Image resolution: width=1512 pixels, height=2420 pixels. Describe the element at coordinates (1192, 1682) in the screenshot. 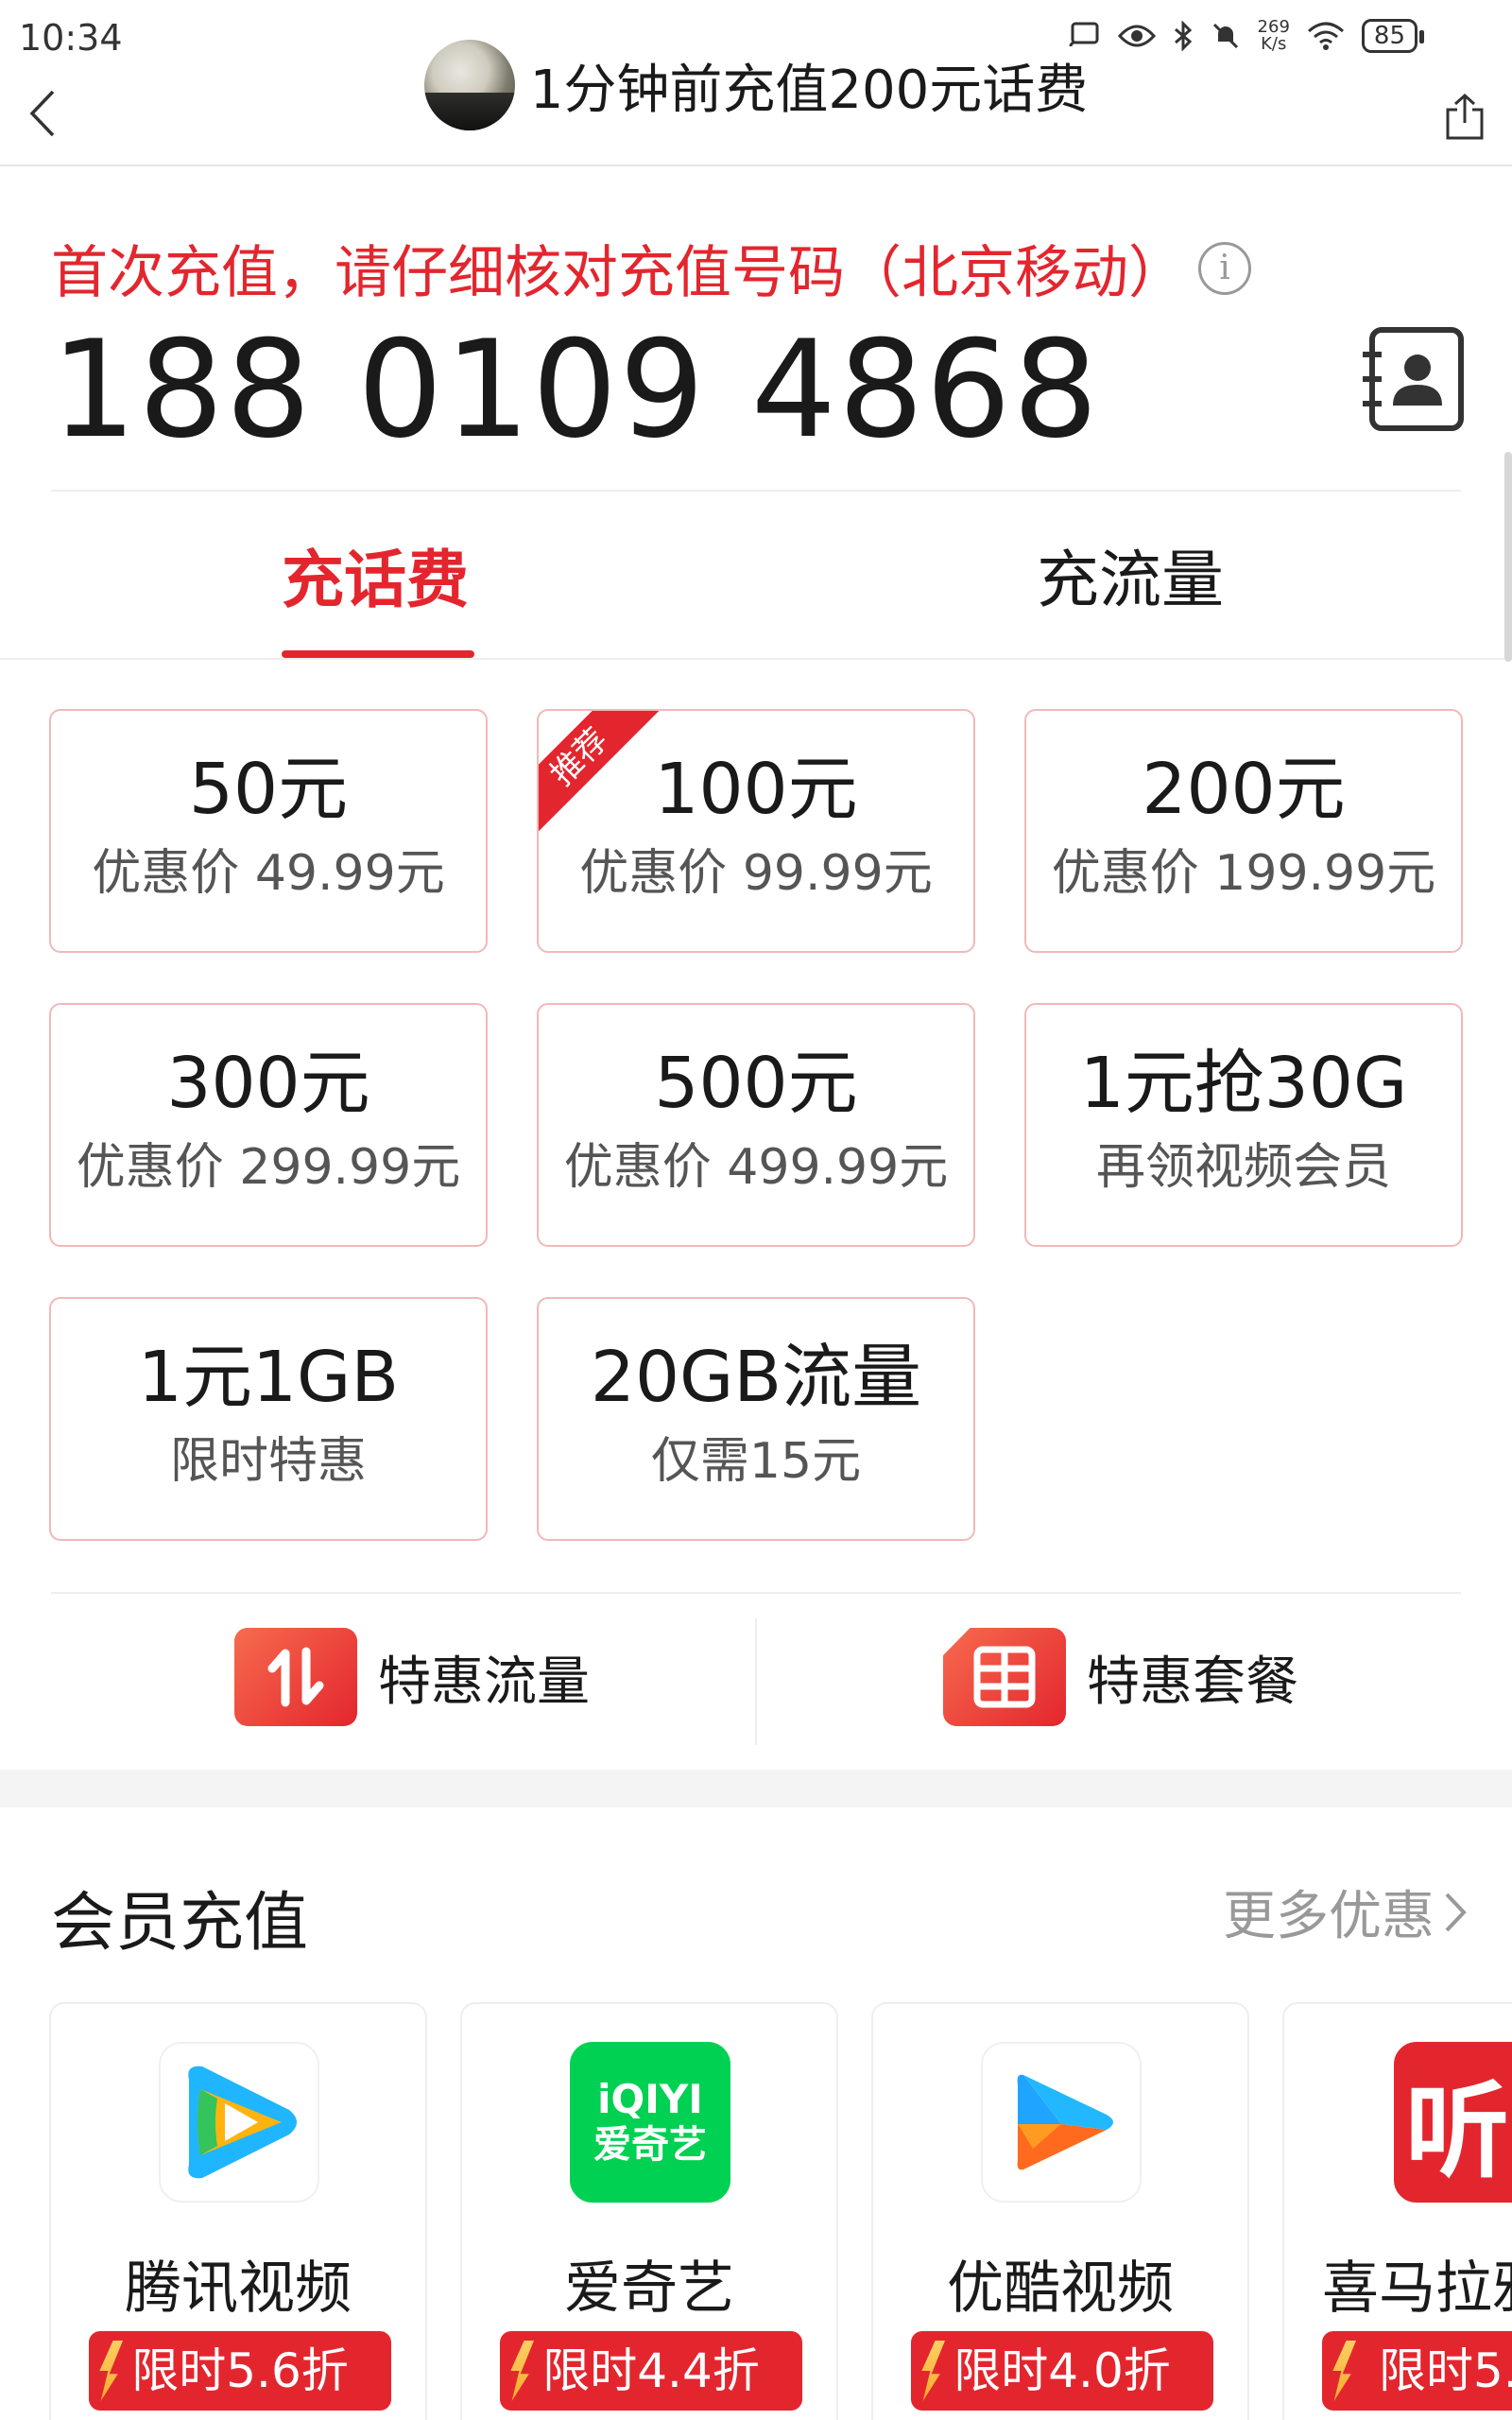

I see `quick-link-label: 特惠套餐` at that location.